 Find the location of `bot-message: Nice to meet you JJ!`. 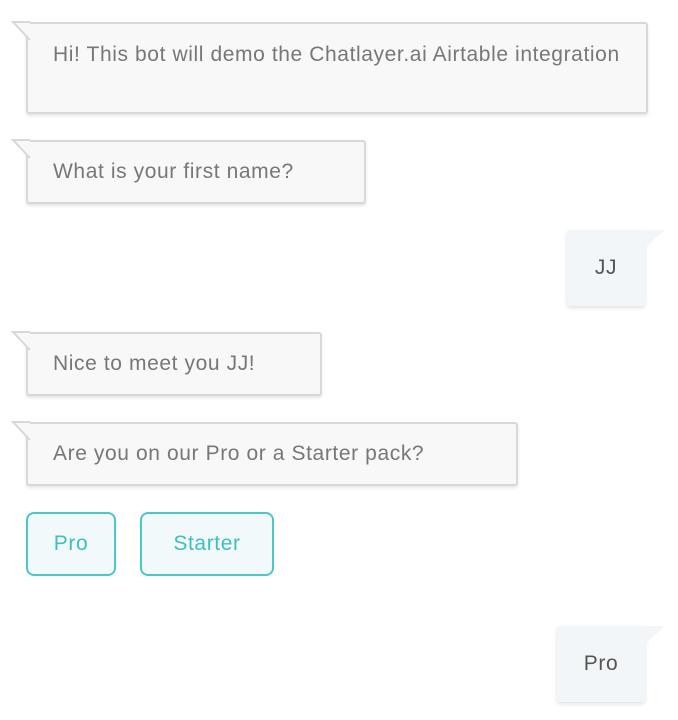

bot-message: Nice to meet you JJ! is located at coordinates (166, 363).